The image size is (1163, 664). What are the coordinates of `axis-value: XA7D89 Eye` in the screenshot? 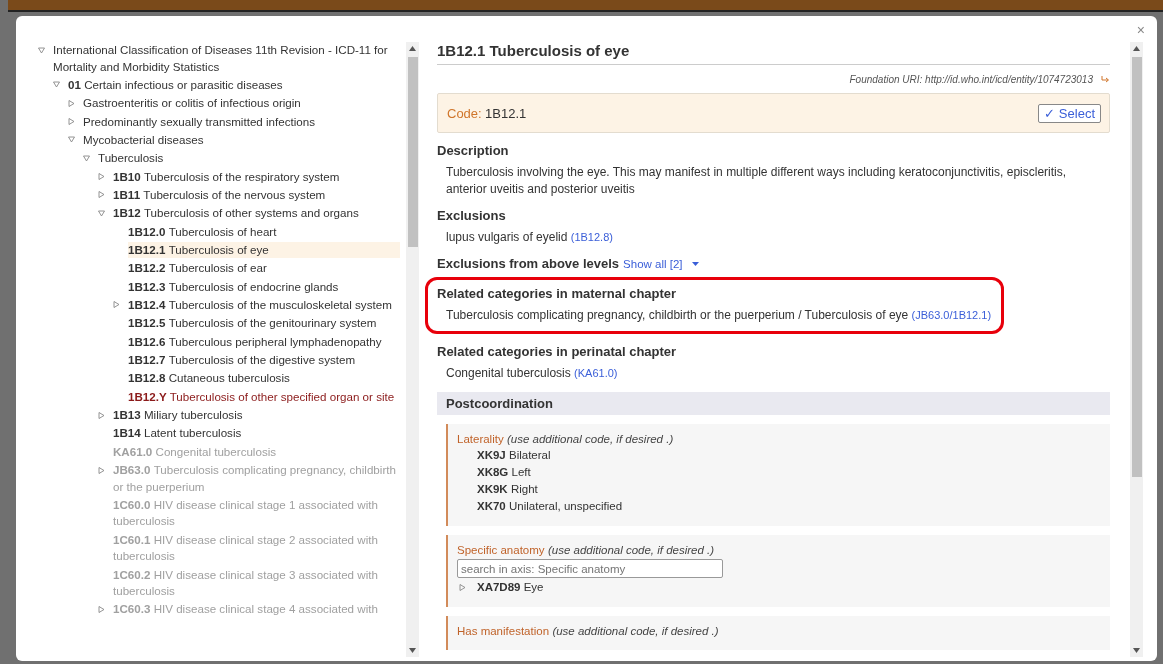 It's located at (510, 587).